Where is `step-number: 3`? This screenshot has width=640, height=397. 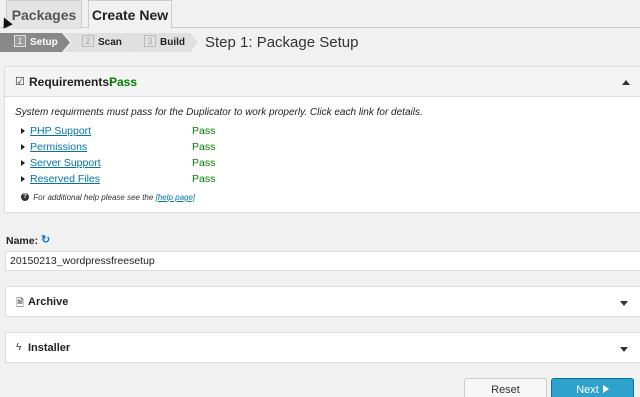
step-number: 3 is located at coordinates (150, 41).